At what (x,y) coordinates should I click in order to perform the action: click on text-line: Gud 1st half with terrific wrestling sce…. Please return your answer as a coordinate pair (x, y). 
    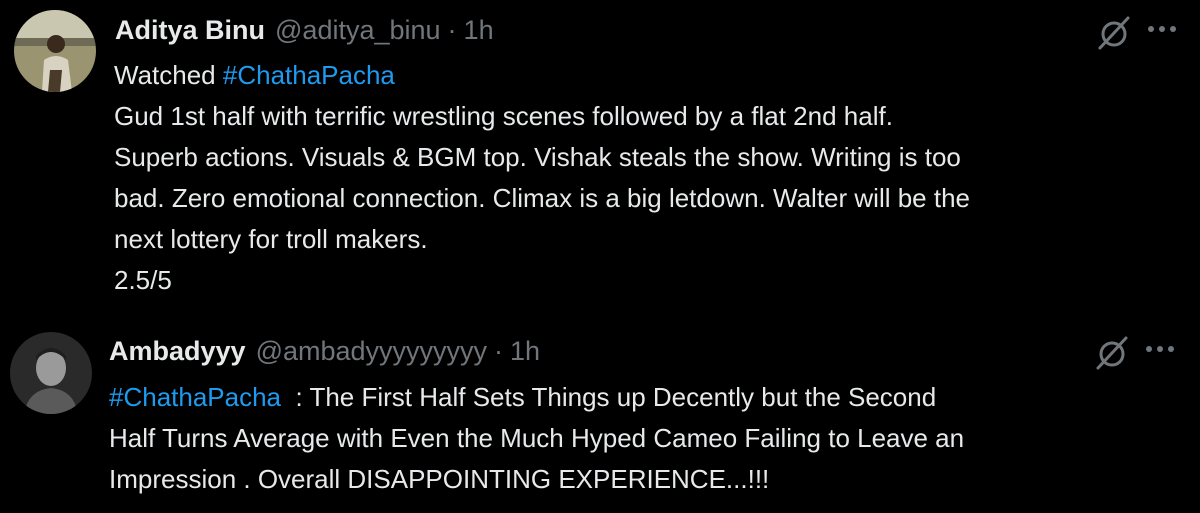
    Looking at the image, I should click on (503, 116).